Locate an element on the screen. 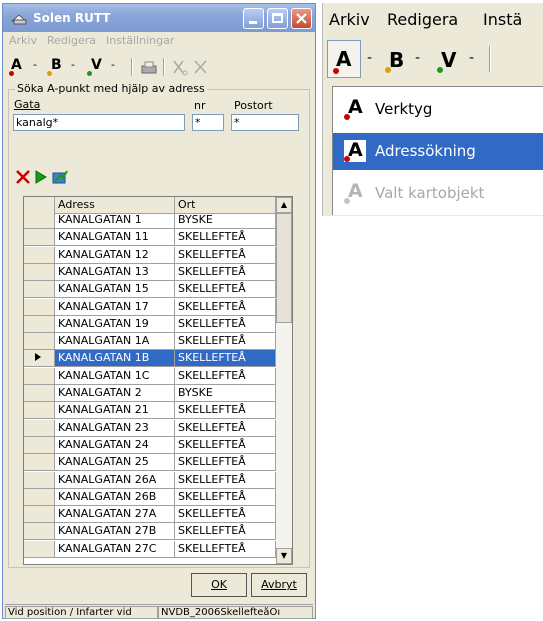 The height and width of the screenshot is (621, 543). right-menu-installningar: Instä is located at coordinates (502, 19).